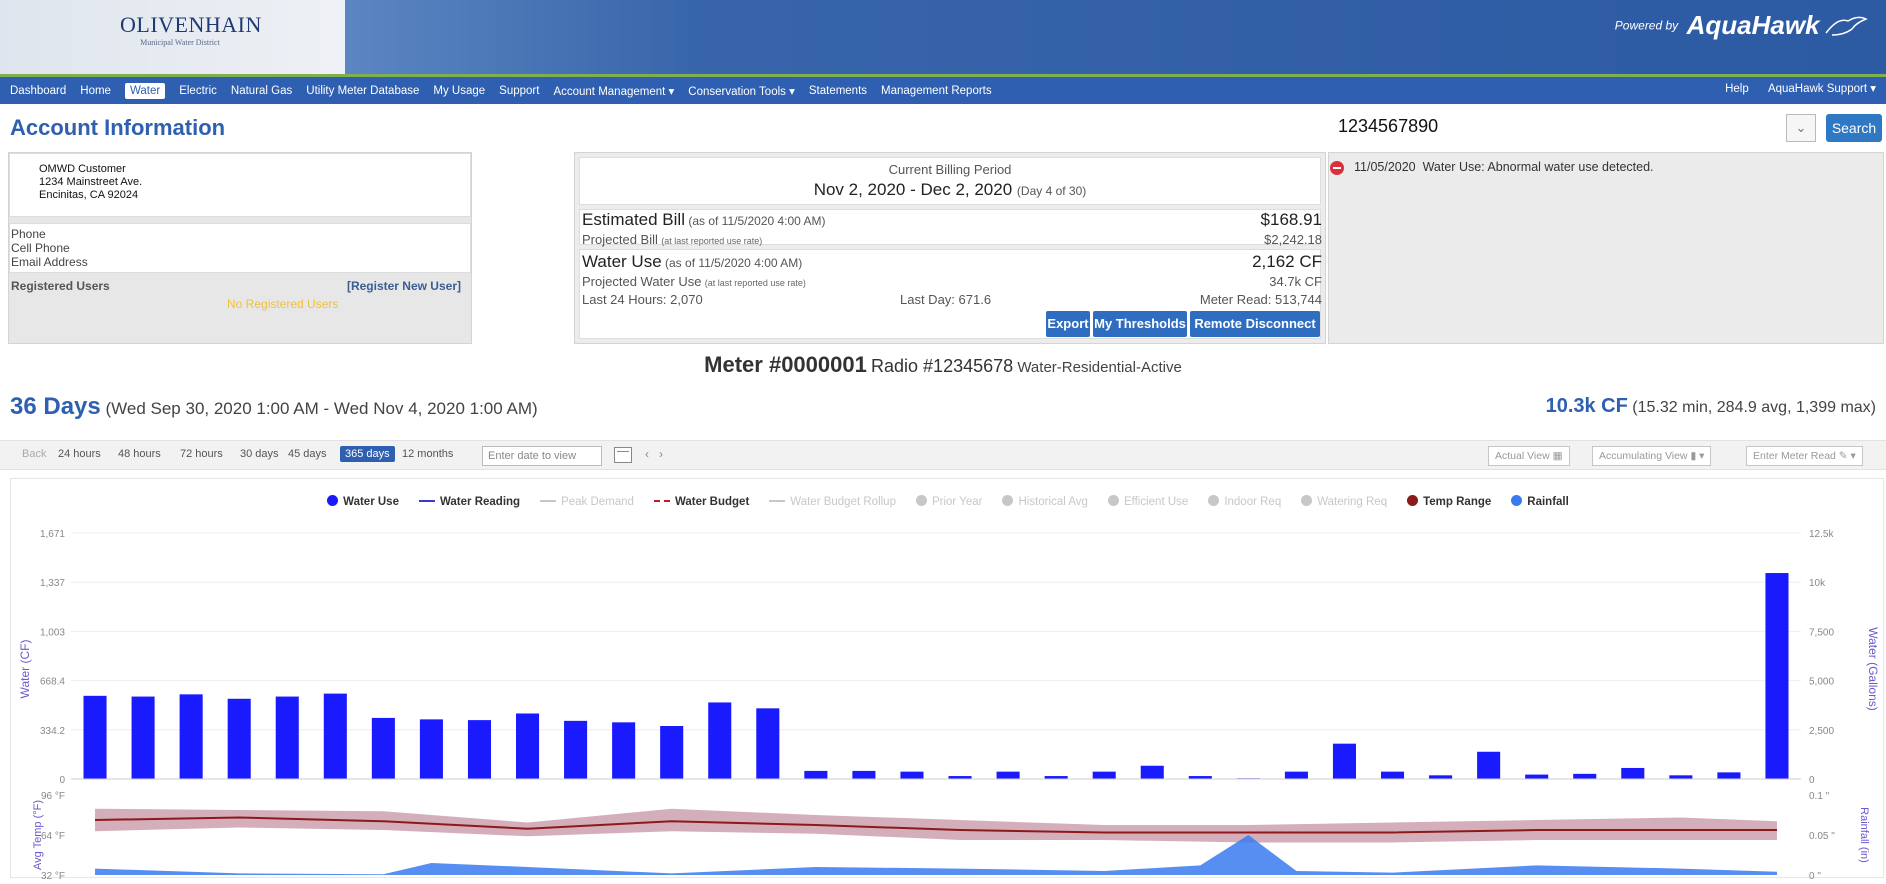 This screenshot has width=1886, height=884. Describe the element at coordinates (1586, 406) in the screenshot. I see `total-usage: 10.3k CF` at that location.